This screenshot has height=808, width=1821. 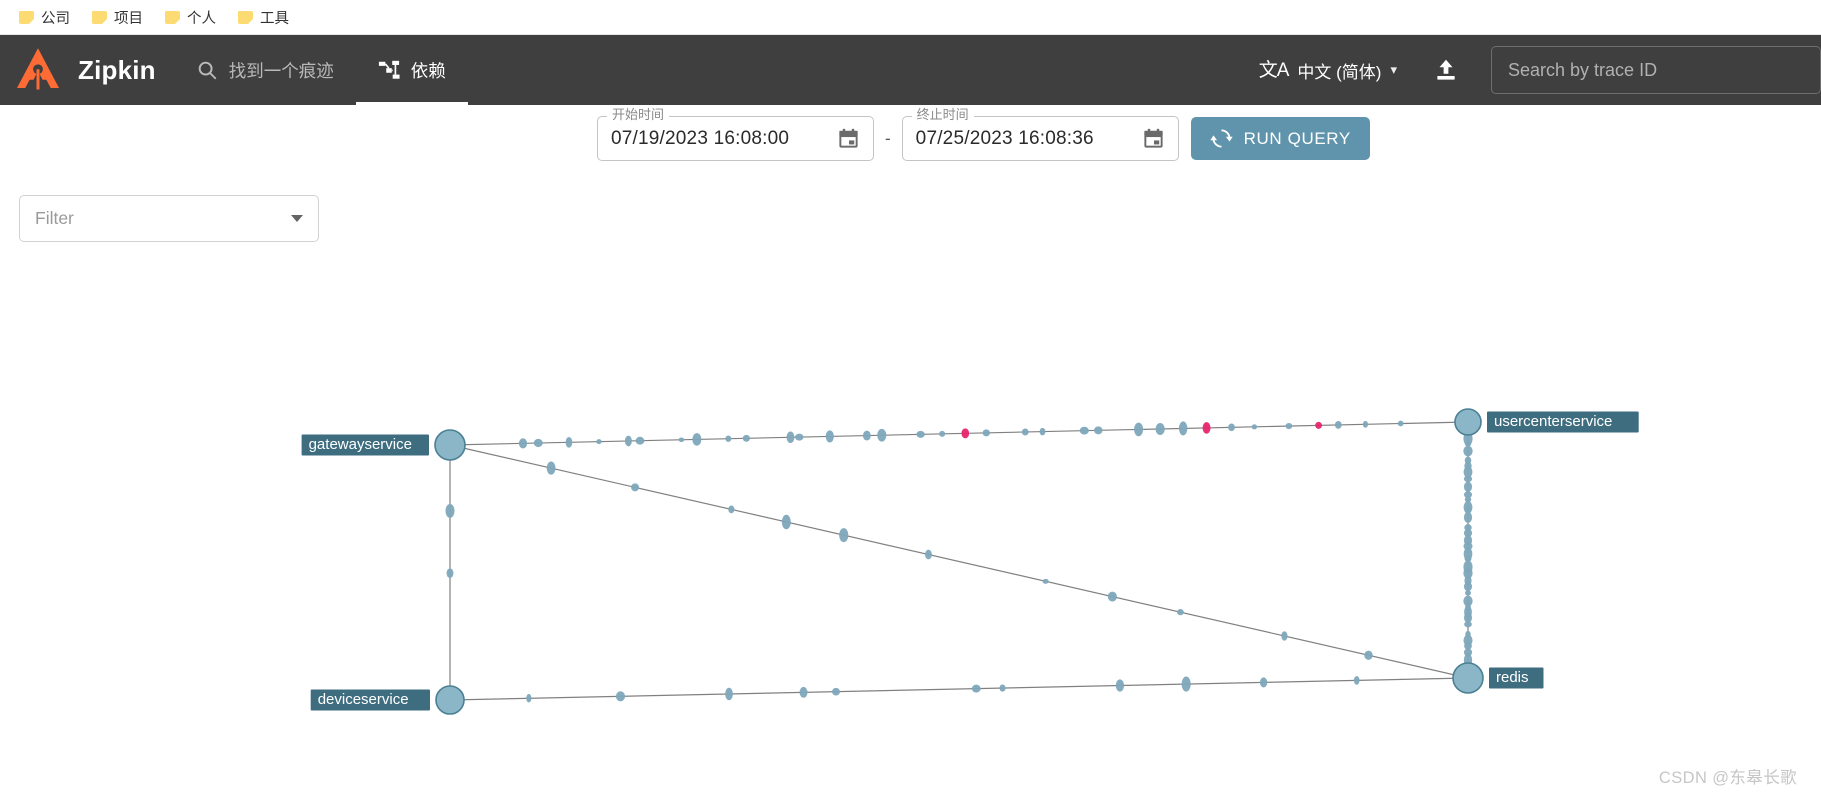 I want to click on graph-node-redis: redis, so click(x=1498, y=678).